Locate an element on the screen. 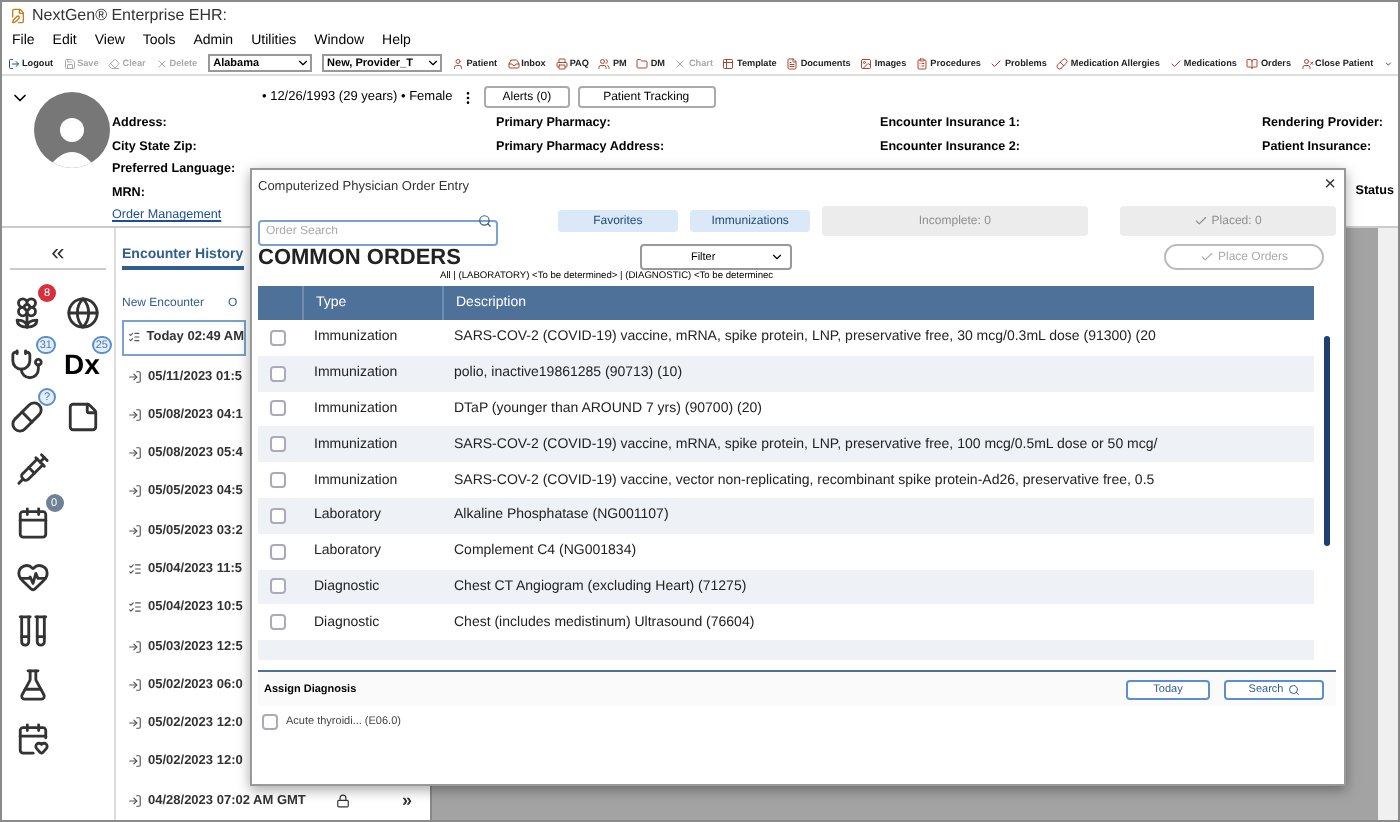 The width and height of the screenshot is (1400, 822). eraser-icon is located at coordinates (114, 63).